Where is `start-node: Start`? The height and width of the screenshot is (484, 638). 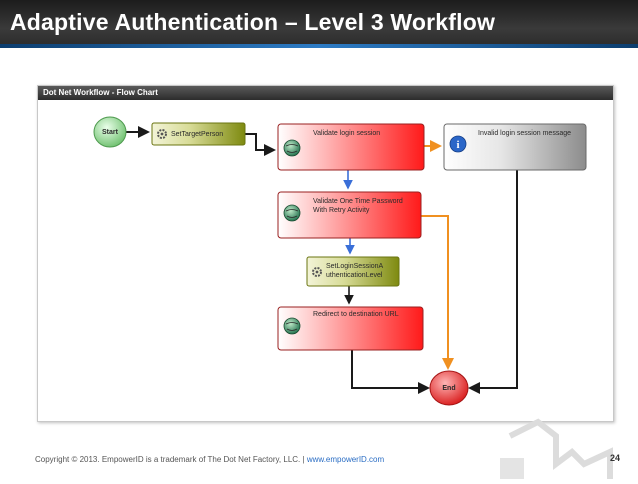
start-node: Start is located at coordinates (110, 132).